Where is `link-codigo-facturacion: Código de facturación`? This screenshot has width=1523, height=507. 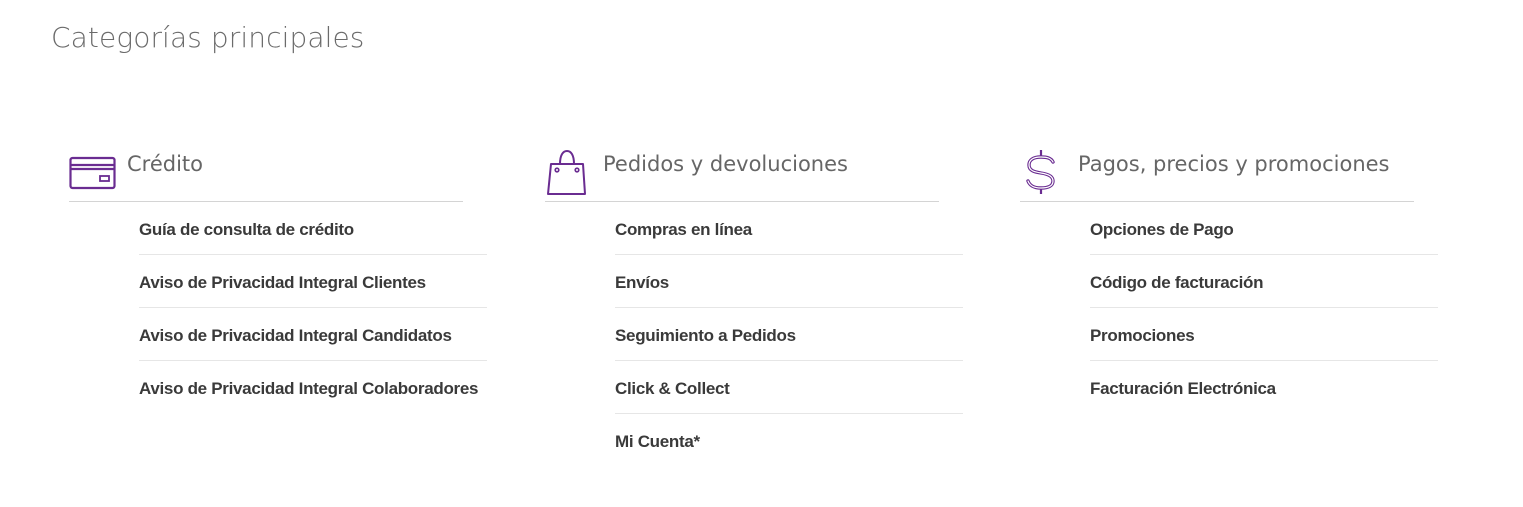
link-codigo-facturacion: Código de facturación is located at coordinates (1264, 274).